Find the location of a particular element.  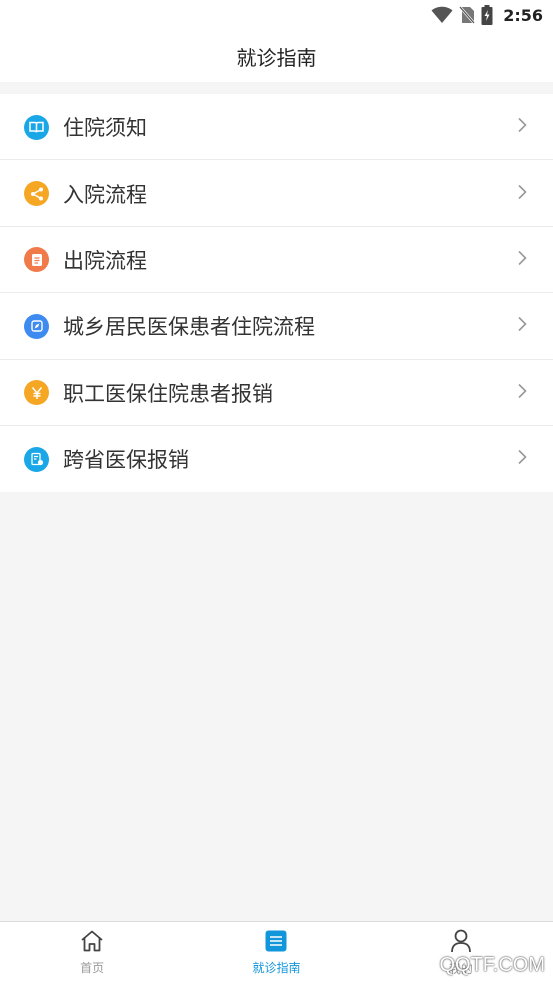

share-flow-icon is located at coordinates (36, 194).